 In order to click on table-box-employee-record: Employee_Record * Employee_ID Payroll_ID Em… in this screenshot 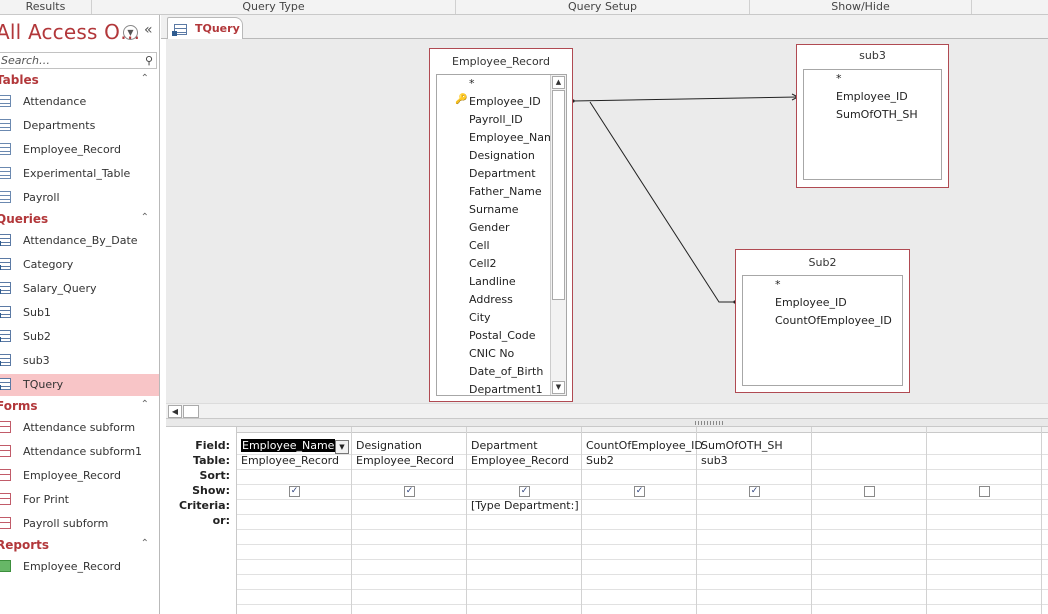, I will do `click(501, 225)`.